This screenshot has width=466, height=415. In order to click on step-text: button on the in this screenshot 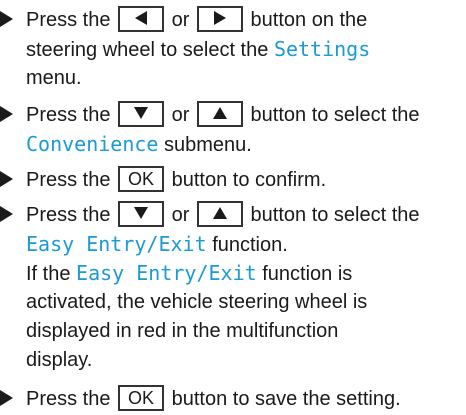, I will do `click(309, 20)`.